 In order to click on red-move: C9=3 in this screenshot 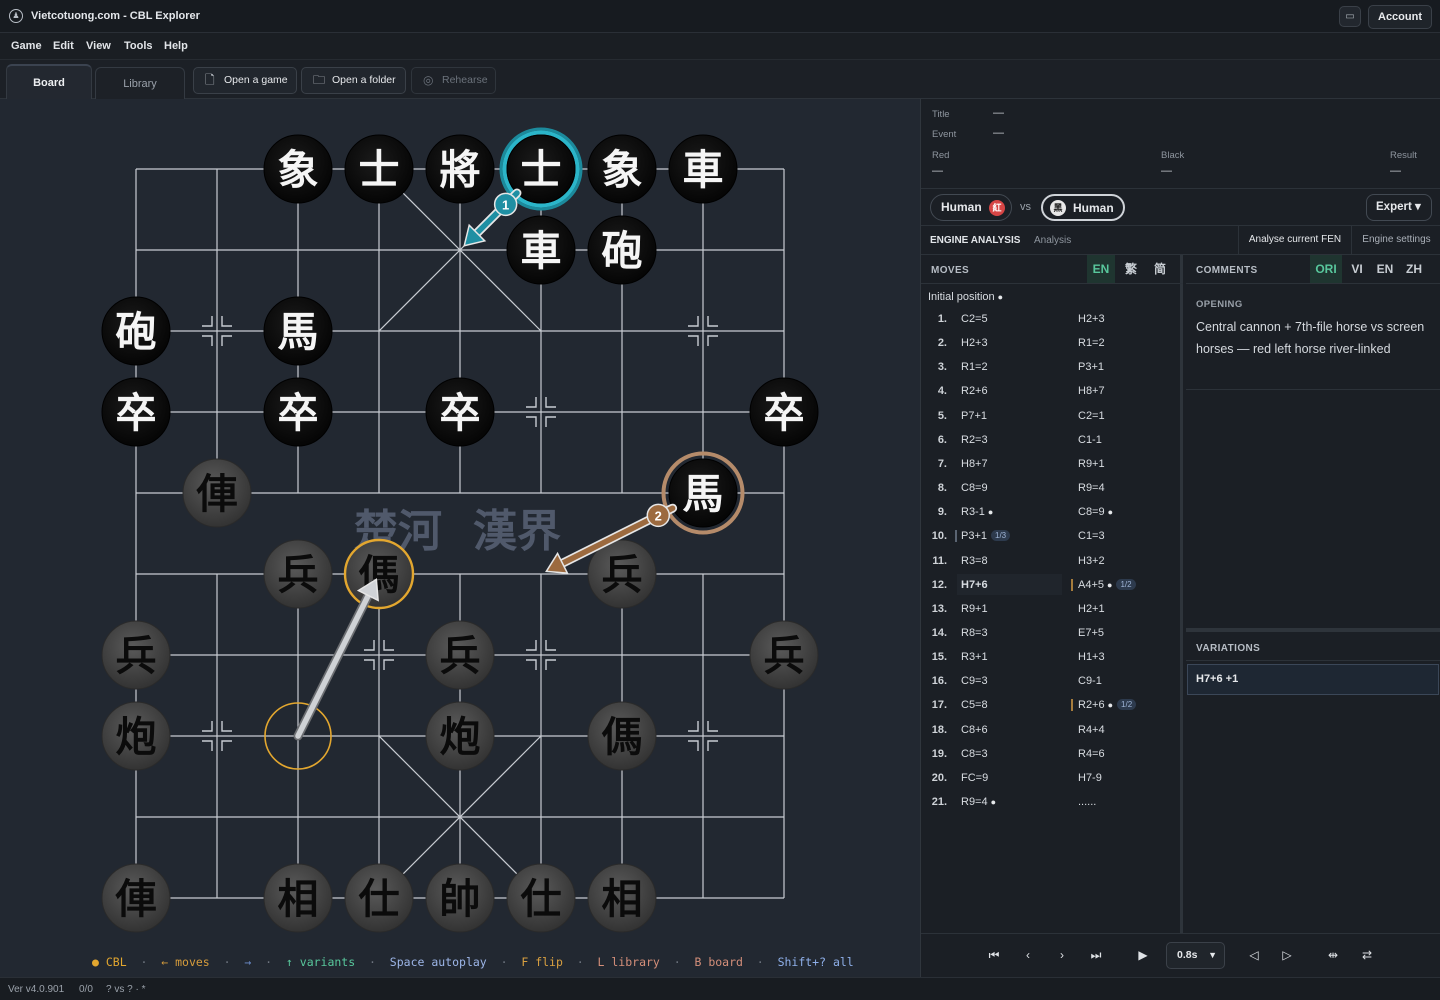, I will do `click(974, 681)`.